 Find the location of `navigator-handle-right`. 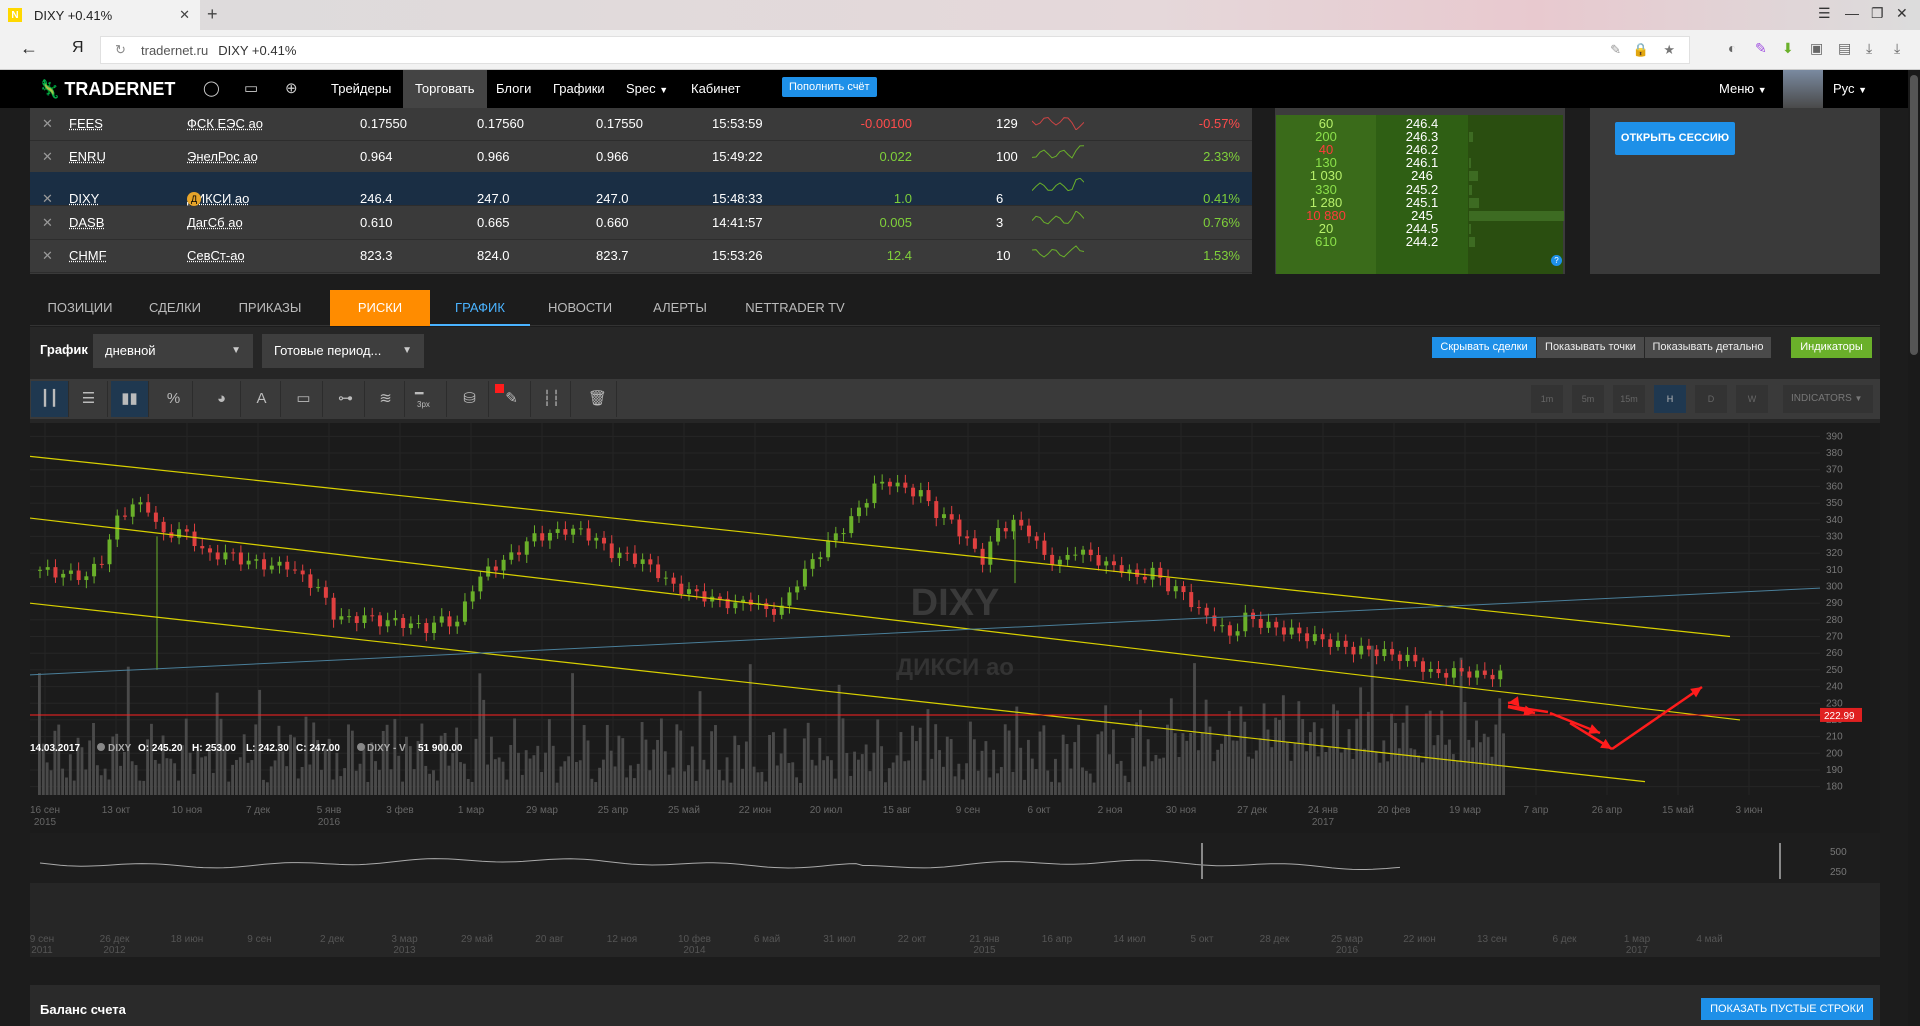

navigator-handle-right is located at coordinates (1780, 861).